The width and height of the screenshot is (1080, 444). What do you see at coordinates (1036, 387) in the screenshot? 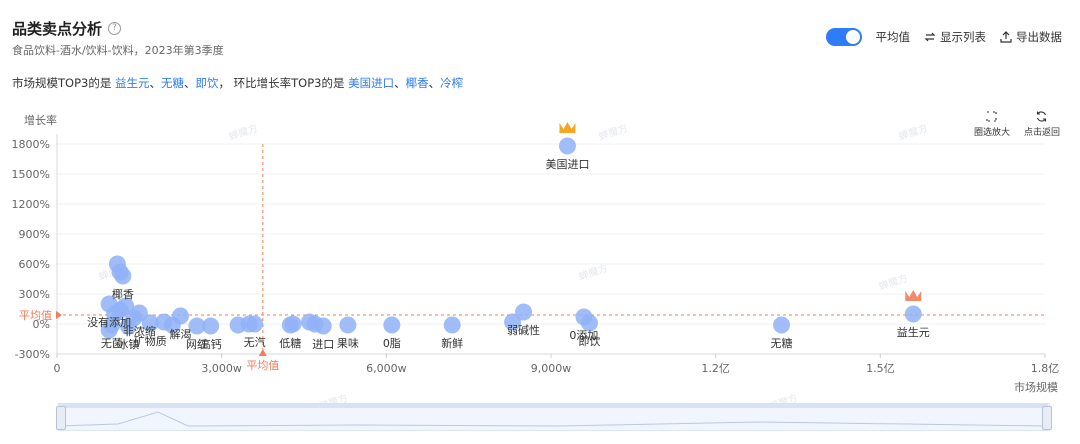
I see `x-axis-title: 市场规模` at bounding box center [1036, 387].